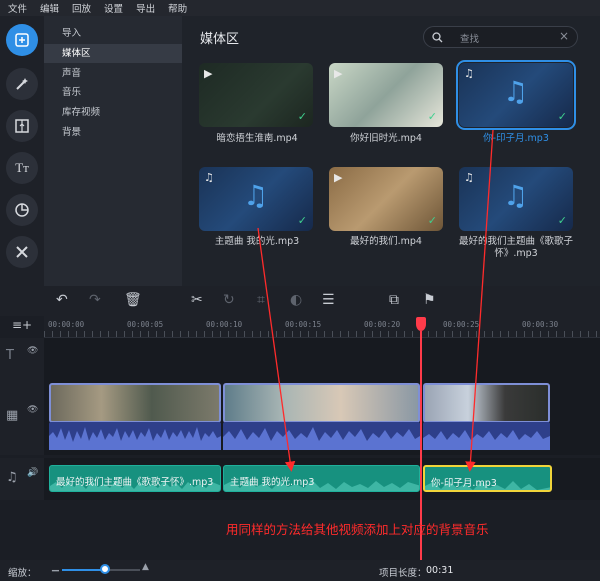 The width and height of the screenshot is (600, 581). I want to click on project-length-label: 项目长度：, so click(403, 573).